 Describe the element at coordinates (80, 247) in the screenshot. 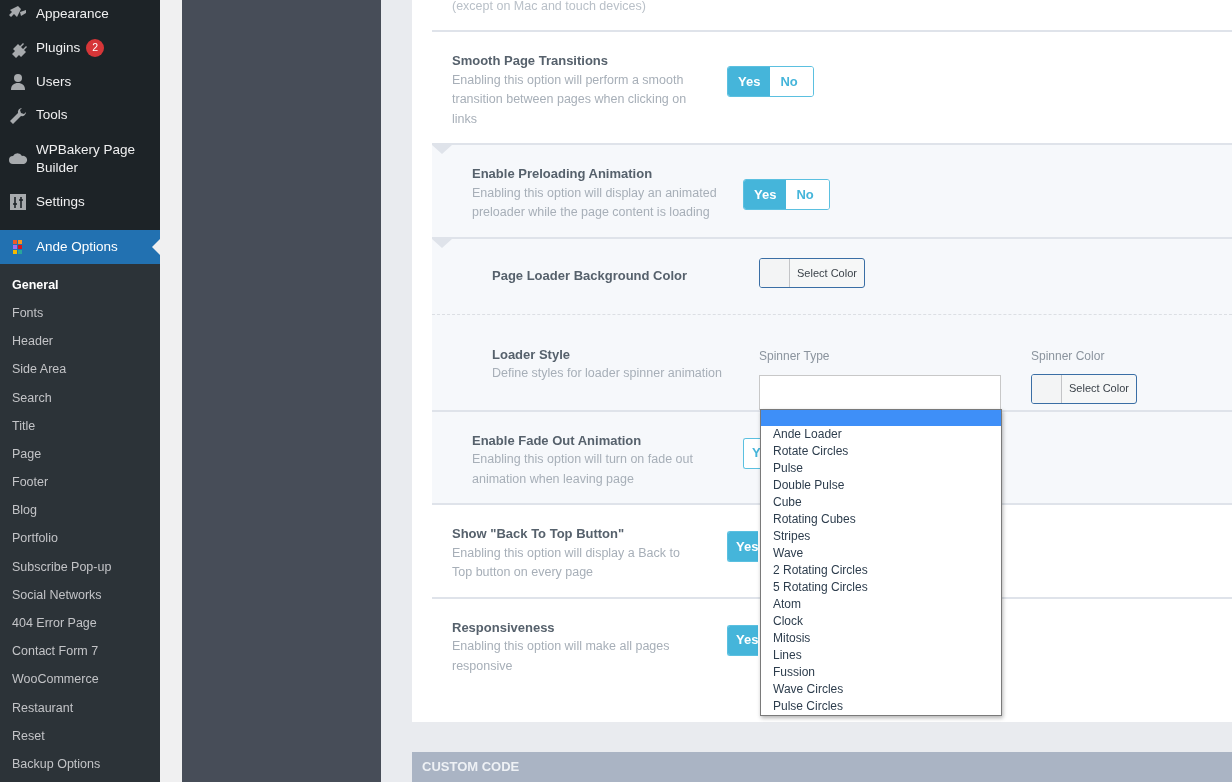

I see `menu-item: Ande Options` at that location.